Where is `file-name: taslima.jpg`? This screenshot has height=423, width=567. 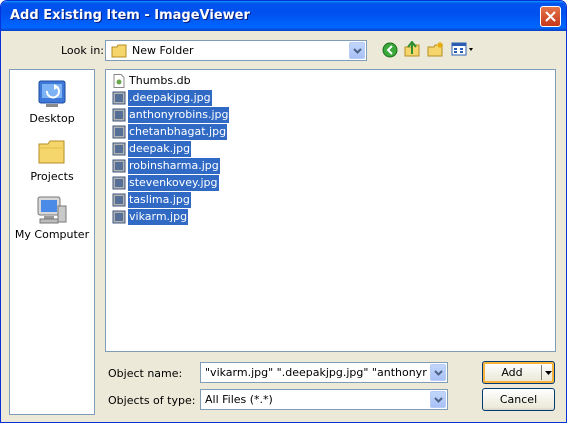
file-name: taslima.jpg is located at coordinates (159, 200).